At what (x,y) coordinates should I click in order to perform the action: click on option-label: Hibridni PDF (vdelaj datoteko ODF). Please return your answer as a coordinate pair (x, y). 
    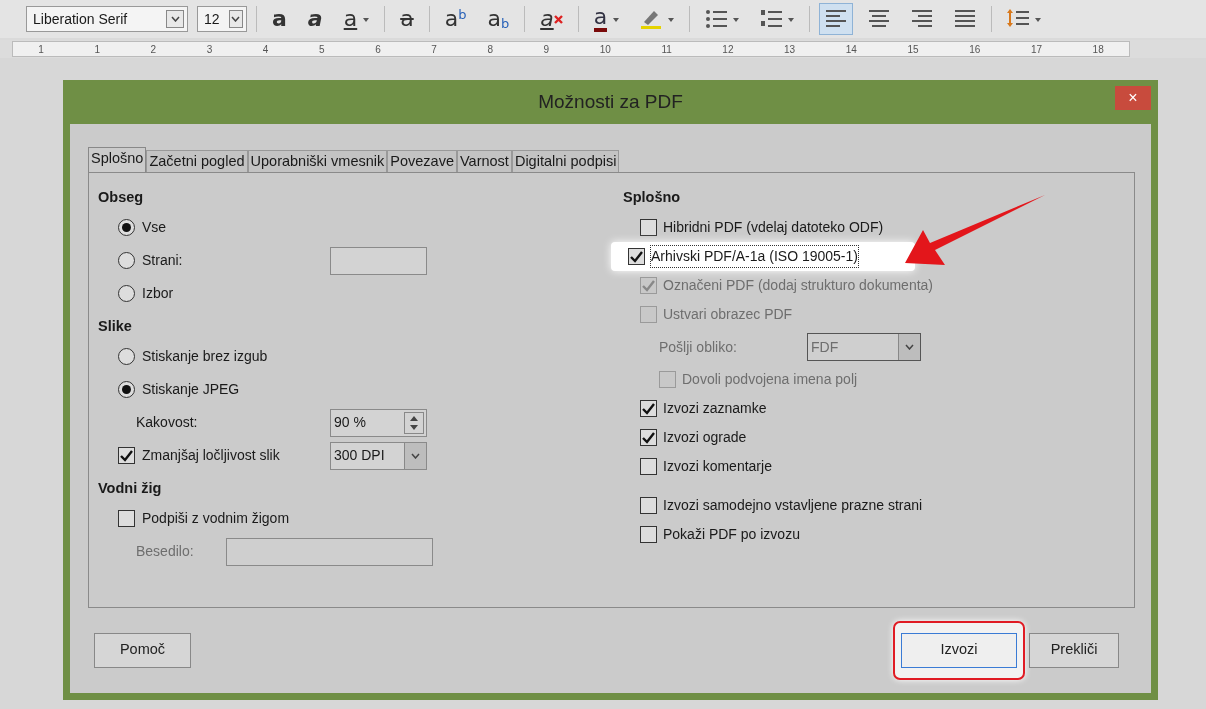
    Looking at the image, I should click on (773, 227).